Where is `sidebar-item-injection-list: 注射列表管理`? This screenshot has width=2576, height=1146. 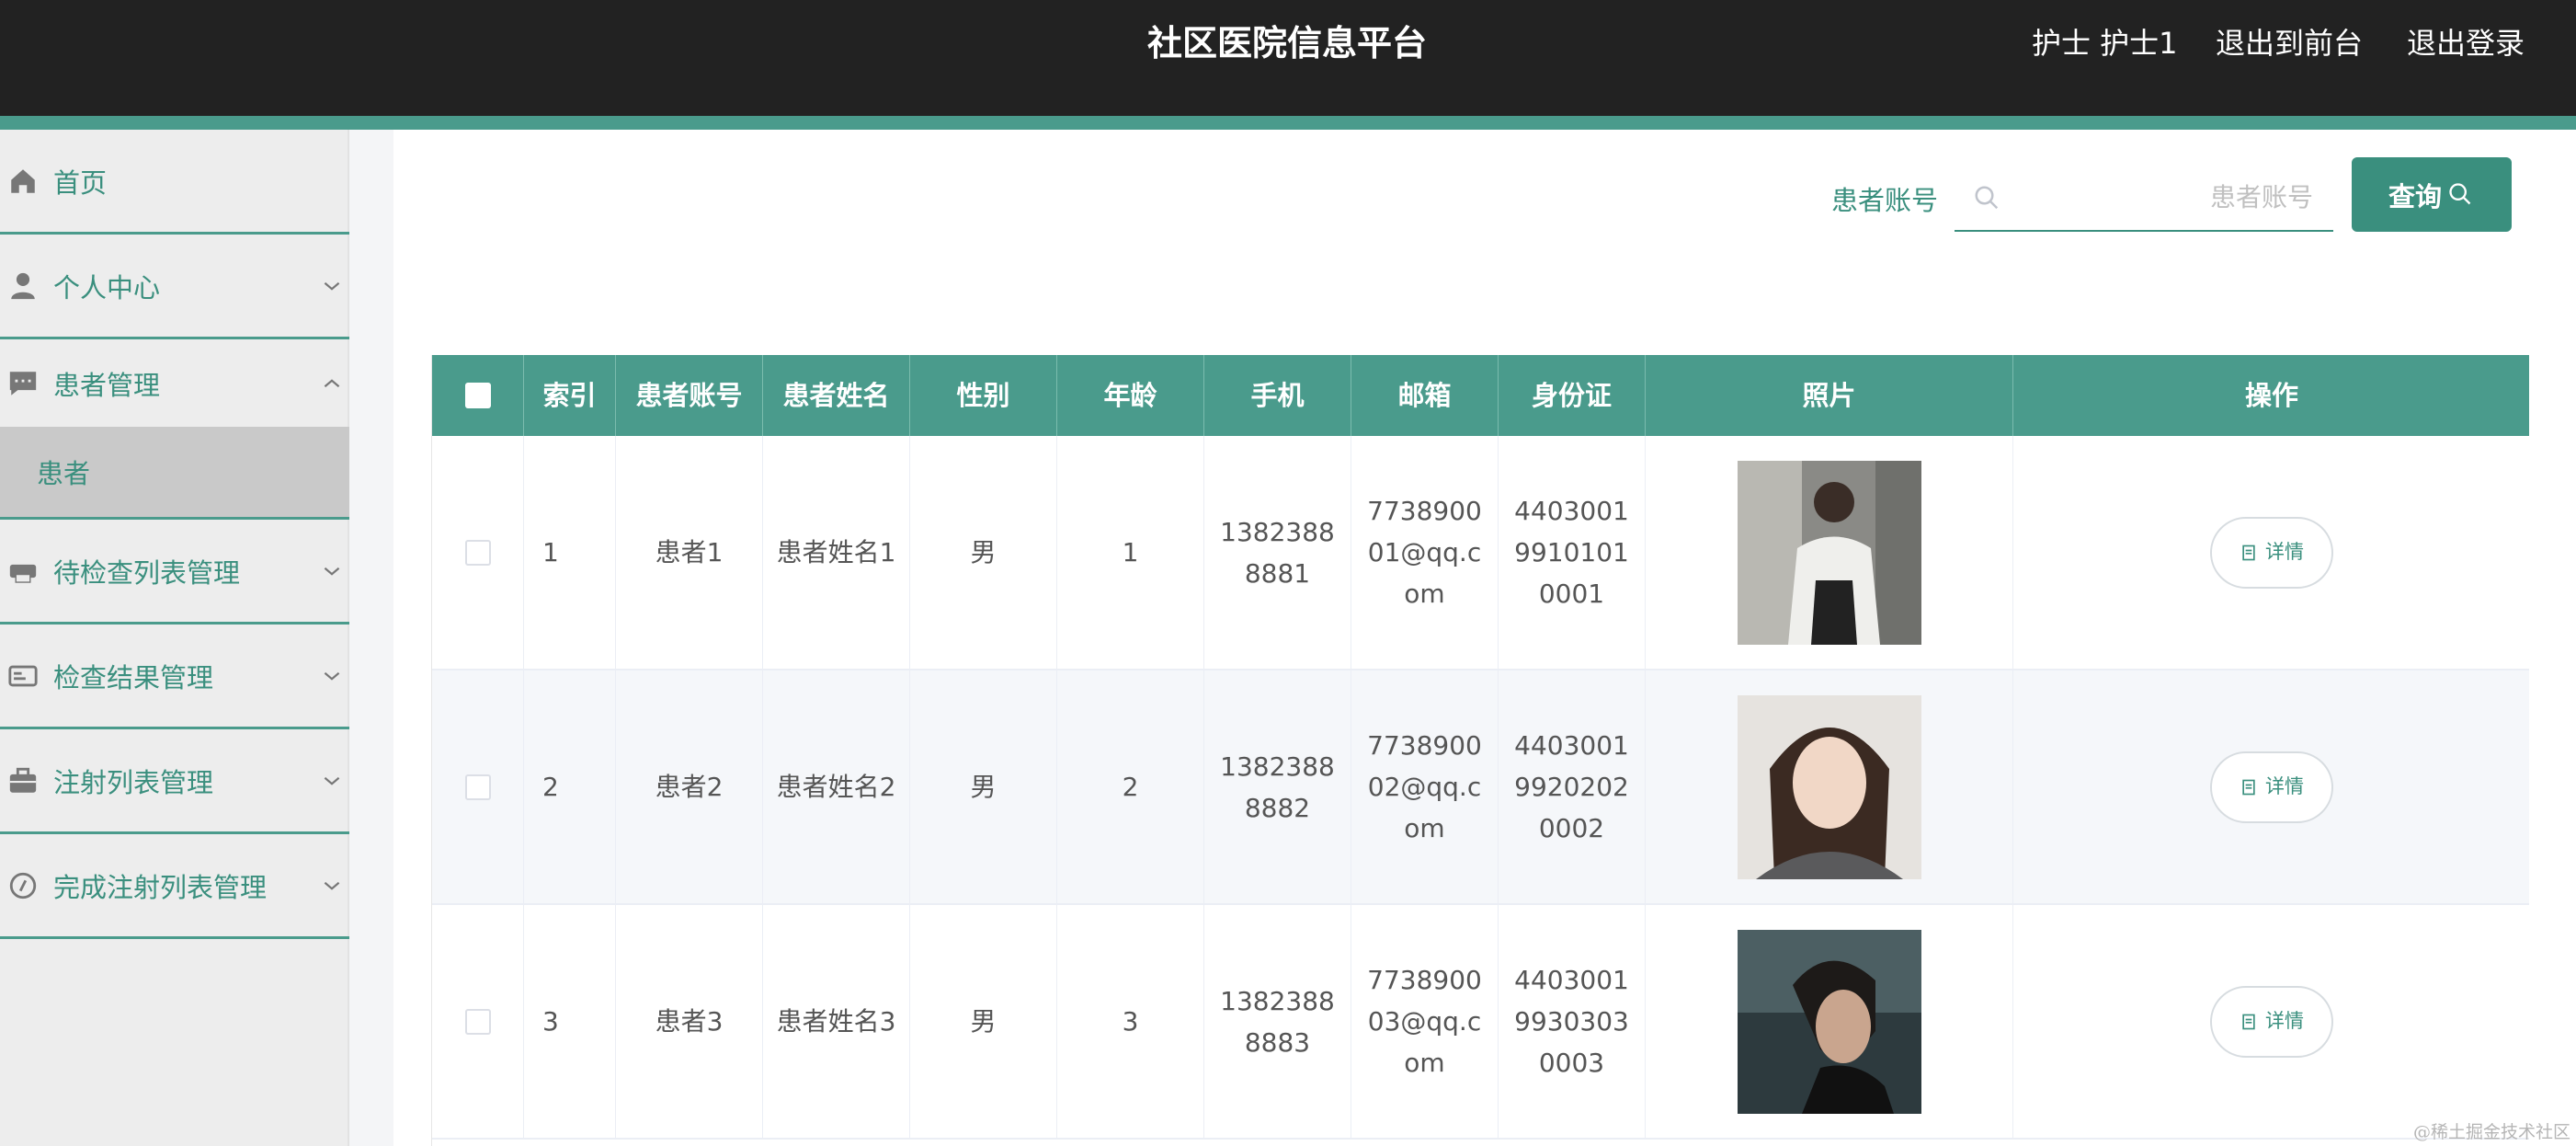
sidebar-item-injection-list: 注射列表管理 is located at coordinates (174, 782).